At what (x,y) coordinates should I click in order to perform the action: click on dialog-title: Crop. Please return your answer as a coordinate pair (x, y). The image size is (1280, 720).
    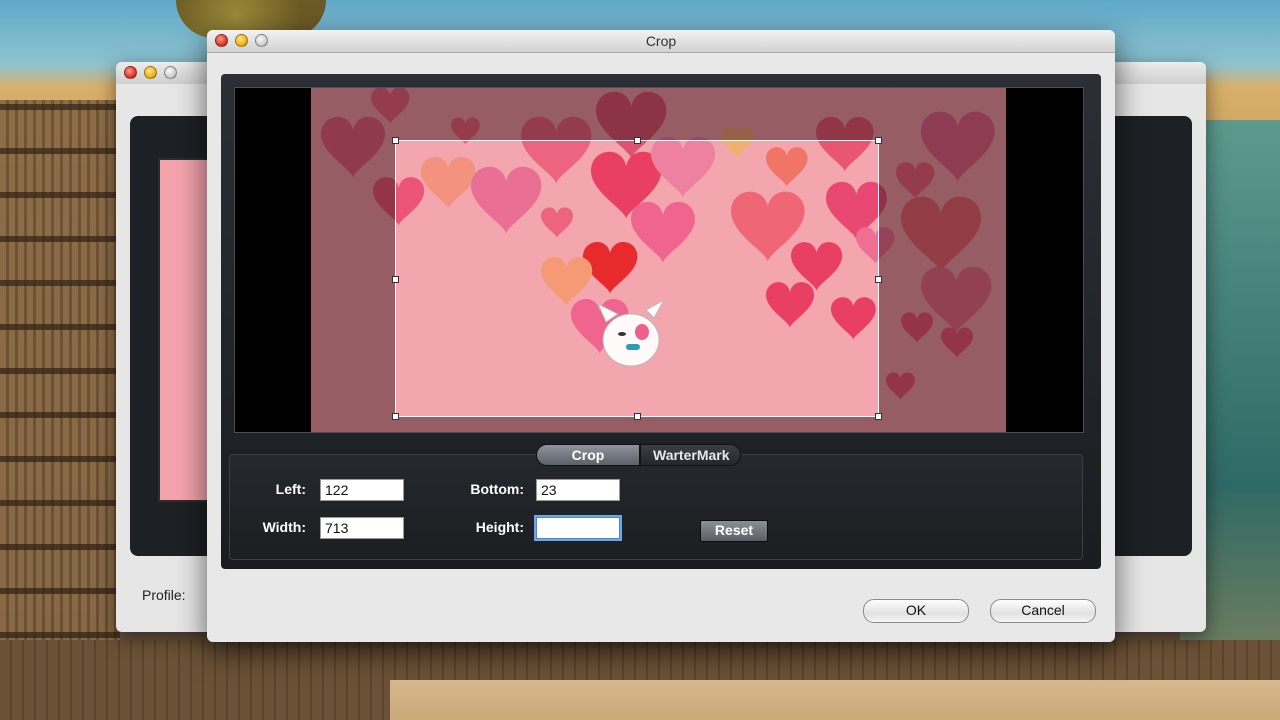
    Looking at the image, I should click on (661, 41).